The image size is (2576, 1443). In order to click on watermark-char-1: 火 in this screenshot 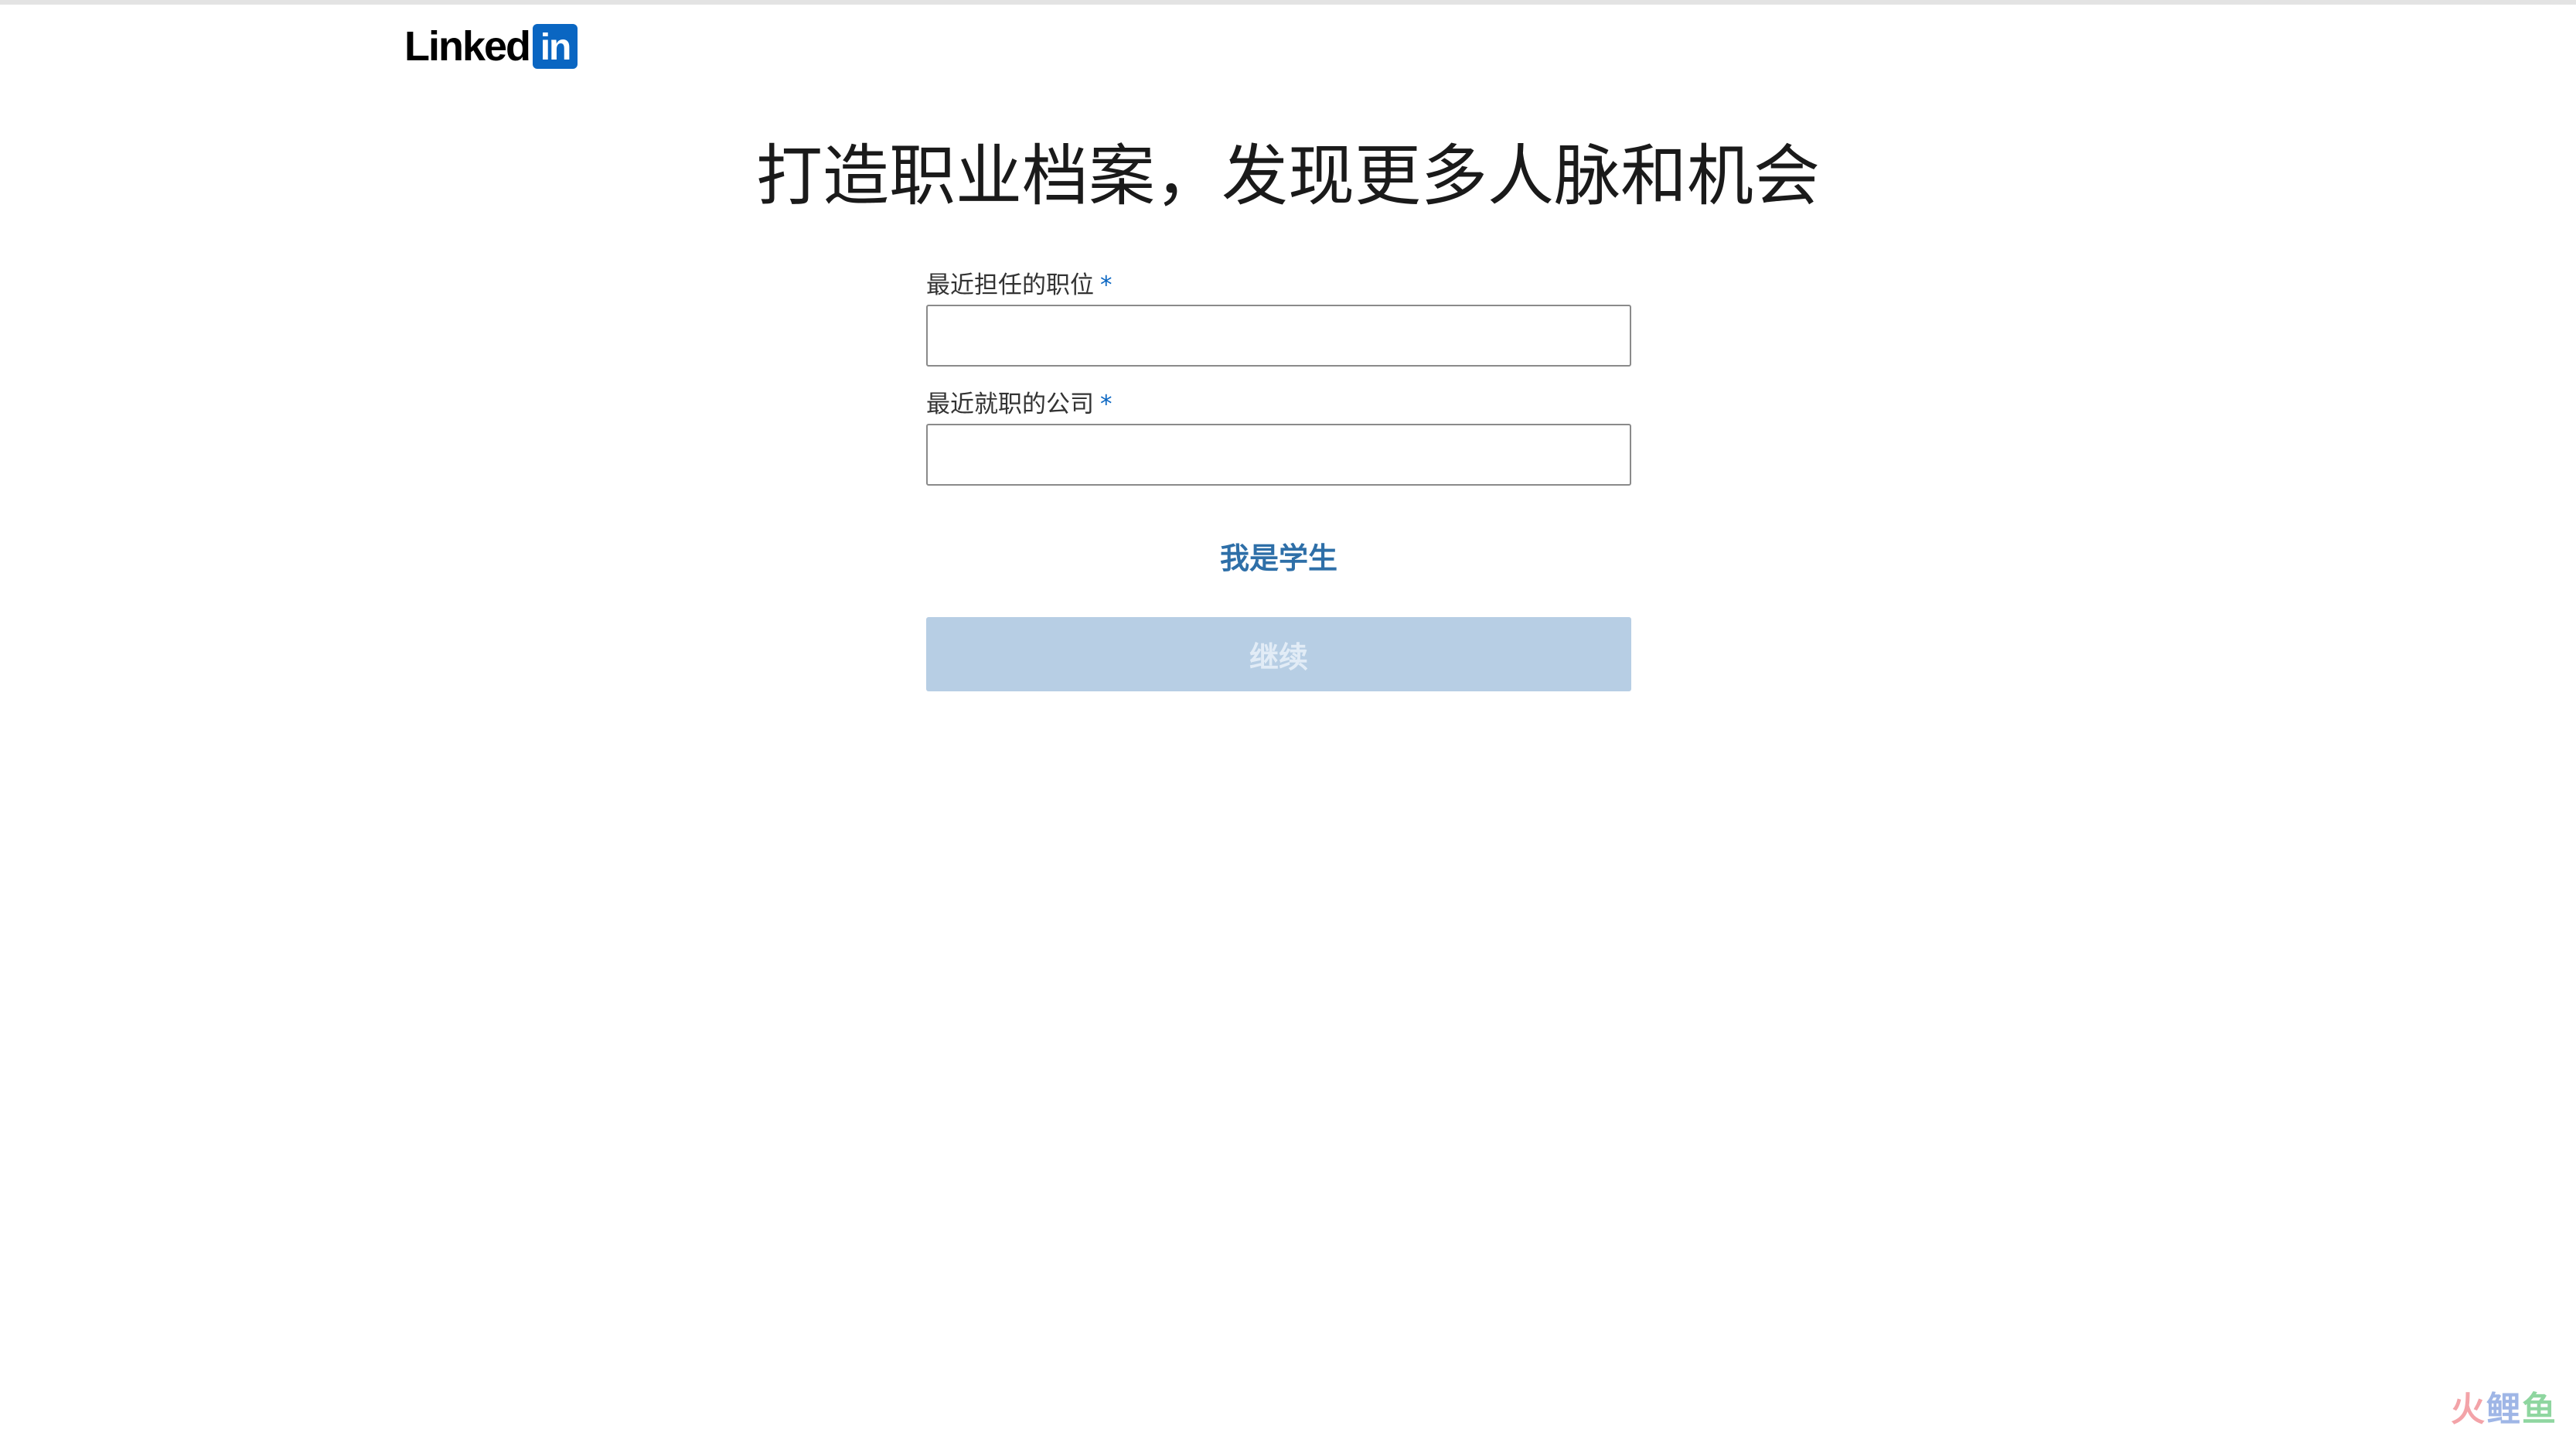, I will do `click(2468, 1409)`.